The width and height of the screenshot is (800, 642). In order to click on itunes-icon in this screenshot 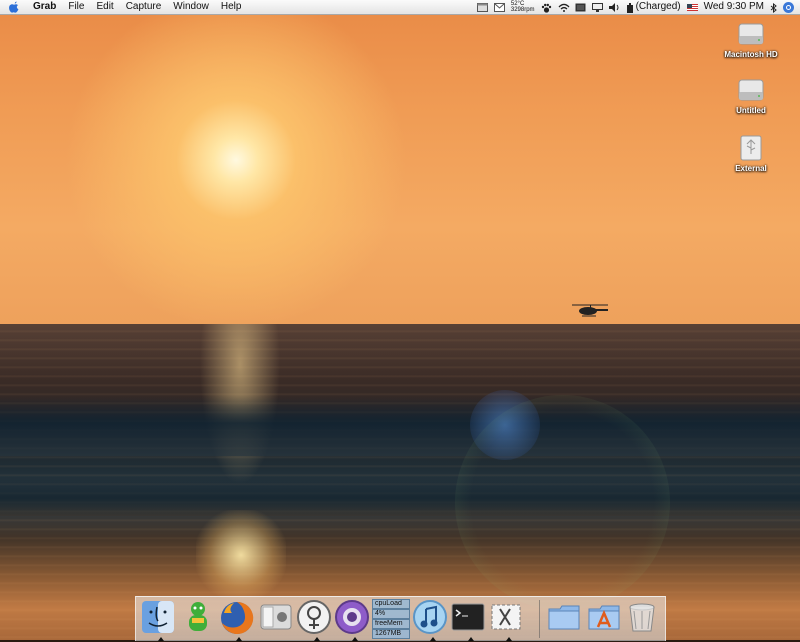, I will do `click(430, 617)`.